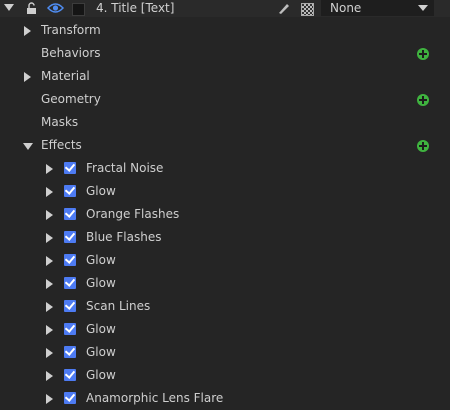 The image size is (450, 410). Describe the element at coordinates (133, 214) in the screenshot. I see `effect-label: Orange Flashes` at that location.